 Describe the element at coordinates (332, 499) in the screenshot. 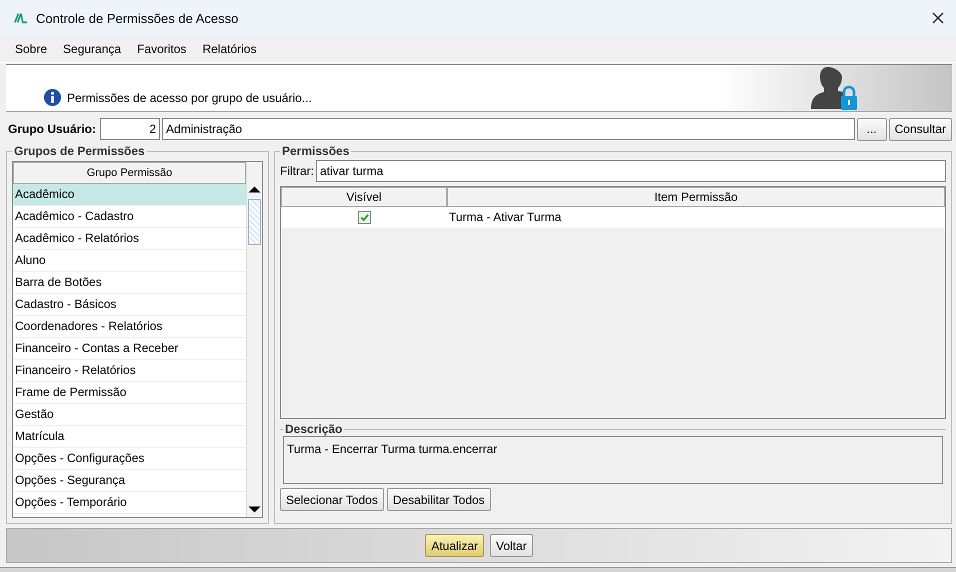

I see `action-button: Selecionar Todos` at that location.